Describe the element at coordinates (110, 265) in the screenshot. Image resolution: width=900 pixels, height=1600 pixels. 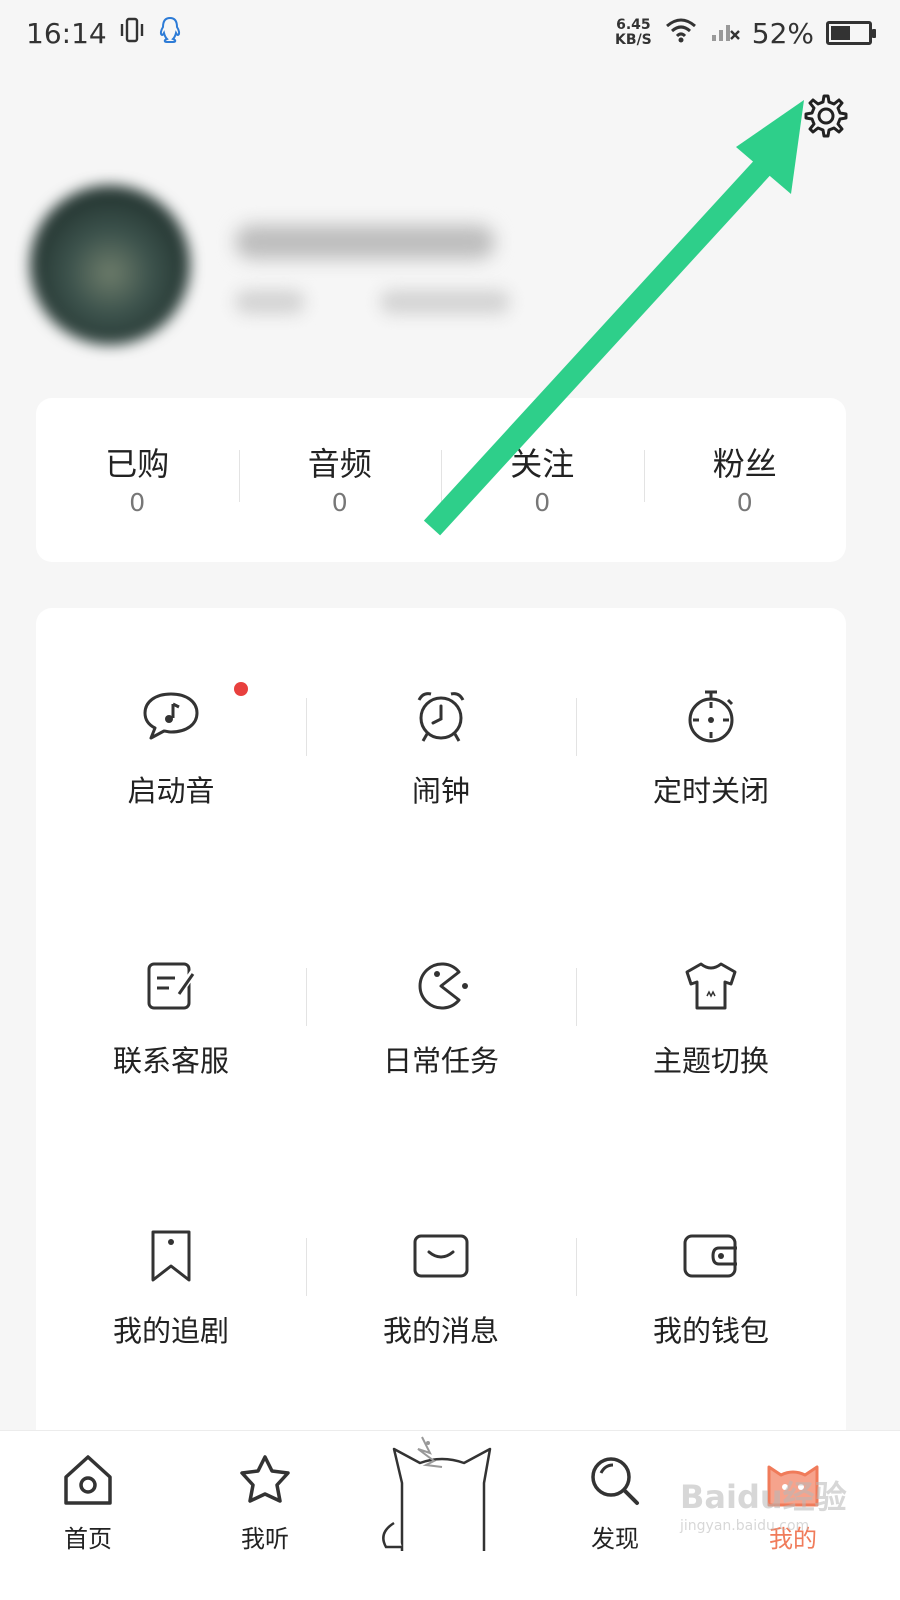
I see `avatar` at that location.